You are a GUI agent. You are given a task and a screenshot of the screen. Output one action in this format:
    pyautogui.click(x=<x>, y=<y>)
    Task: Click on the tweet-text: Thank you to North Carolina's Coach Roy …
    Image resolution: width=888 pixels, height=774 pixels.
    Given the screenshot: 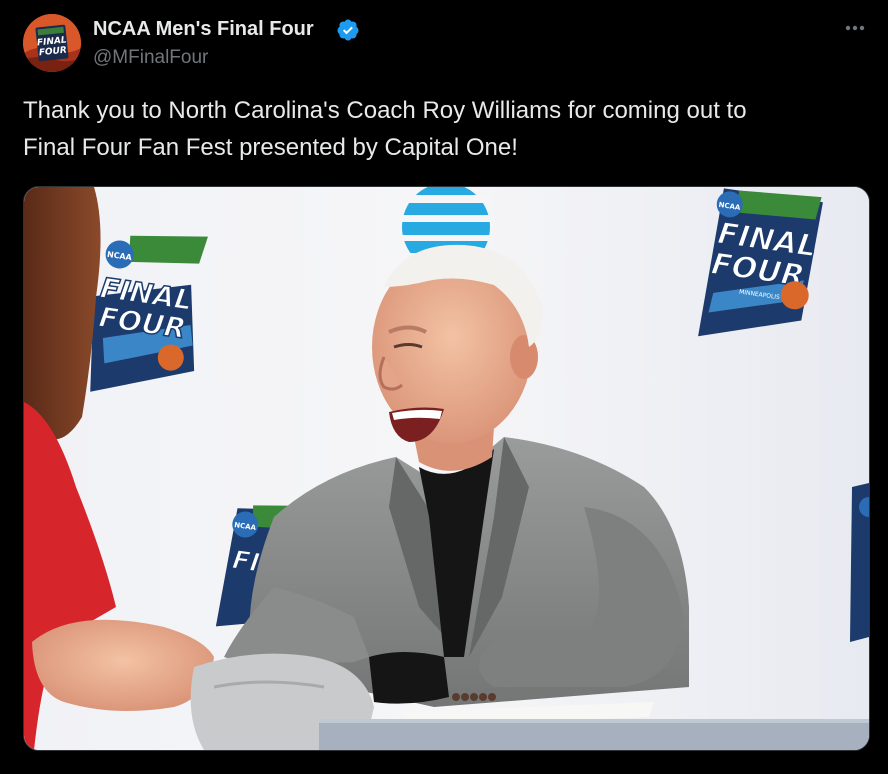 What is the action you would take?
    pyautogui.click(x=385, y=129)
    